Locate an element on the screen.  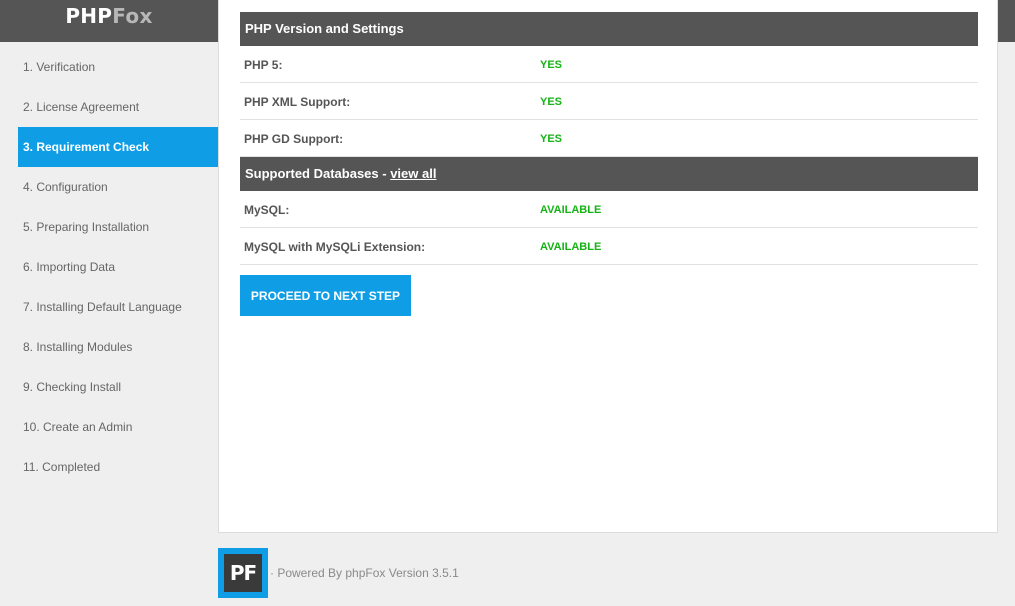
step-importing-data: 6. Importing Data is located at coordinates (118, 267).